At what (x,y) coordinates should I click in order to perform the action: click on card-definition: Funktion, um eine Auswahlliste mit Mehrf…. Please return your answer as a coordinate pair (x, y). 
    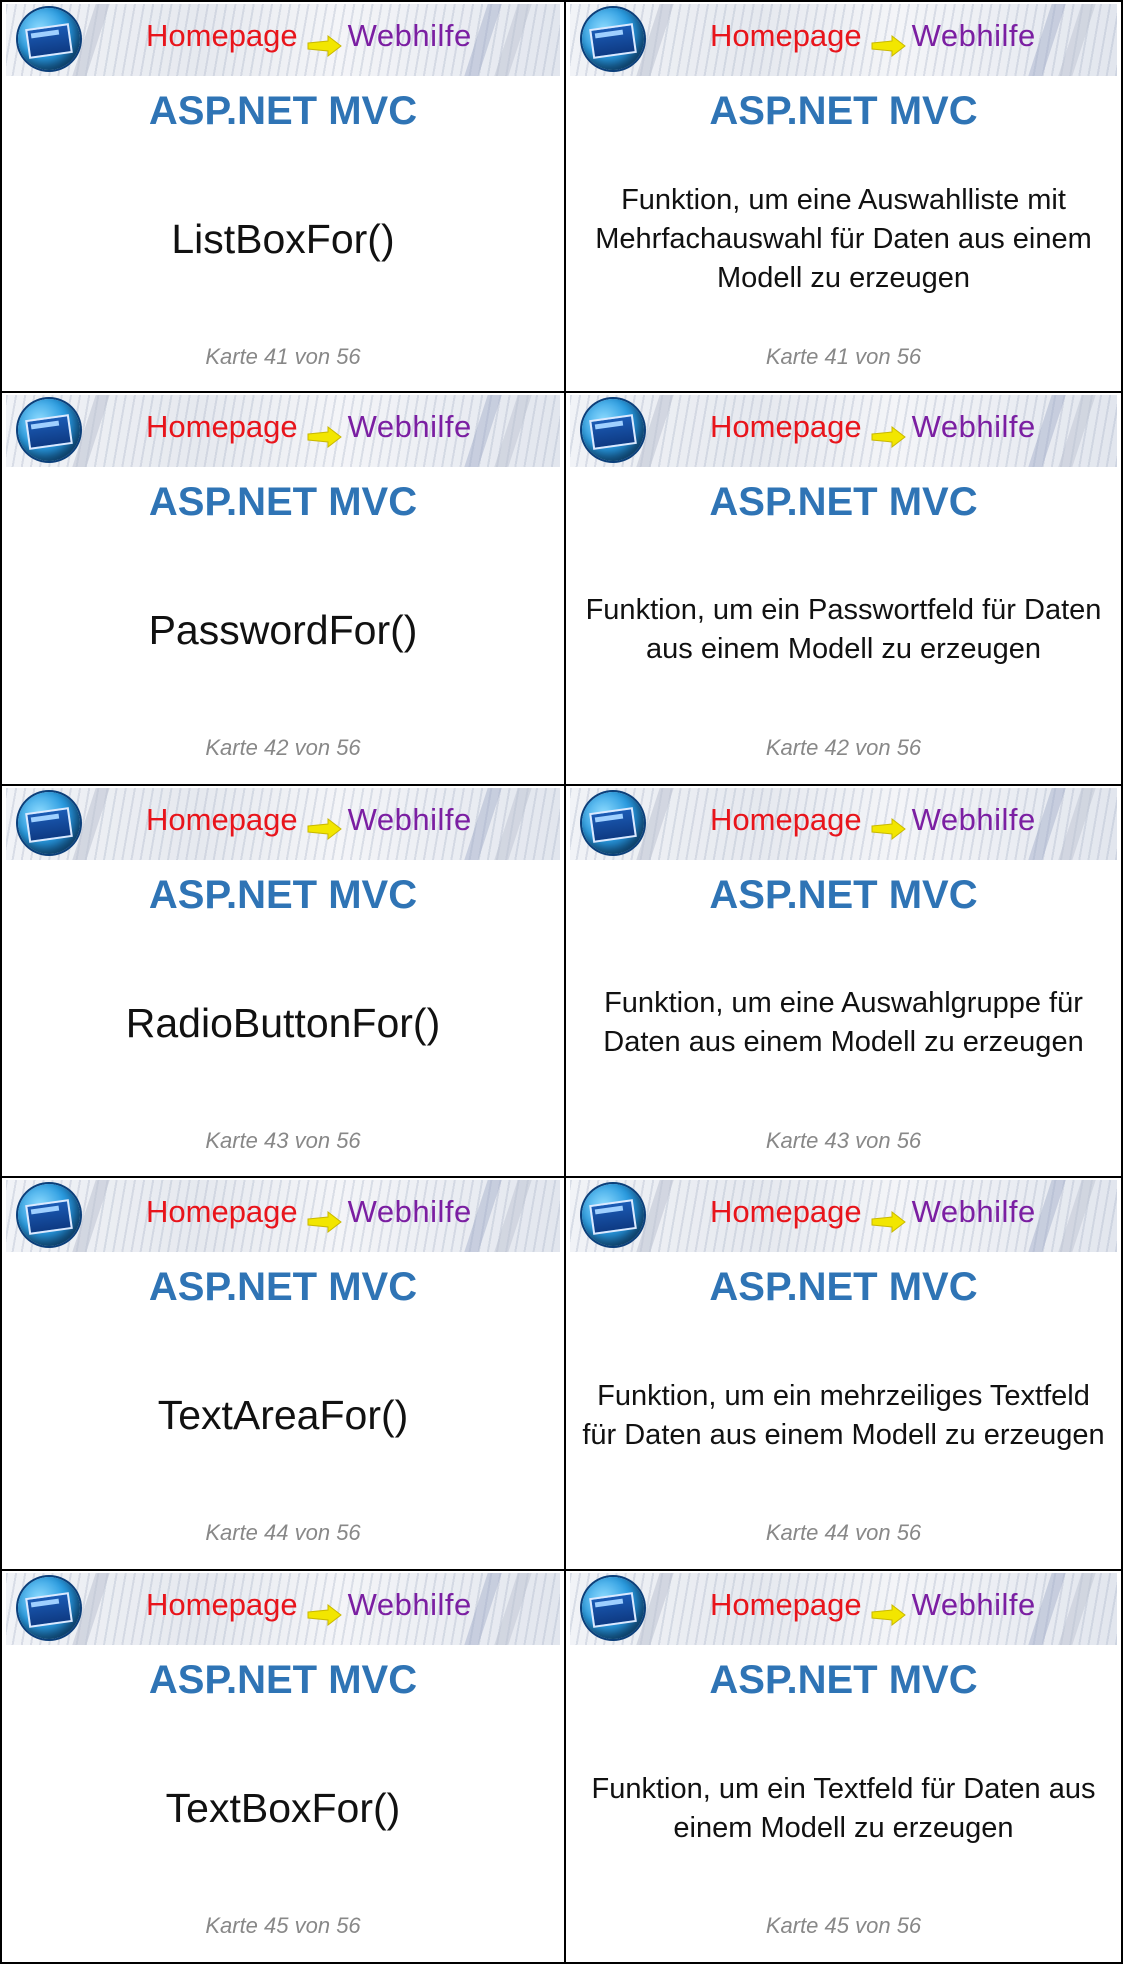
    Looking at the image, I should click on (843, 239).